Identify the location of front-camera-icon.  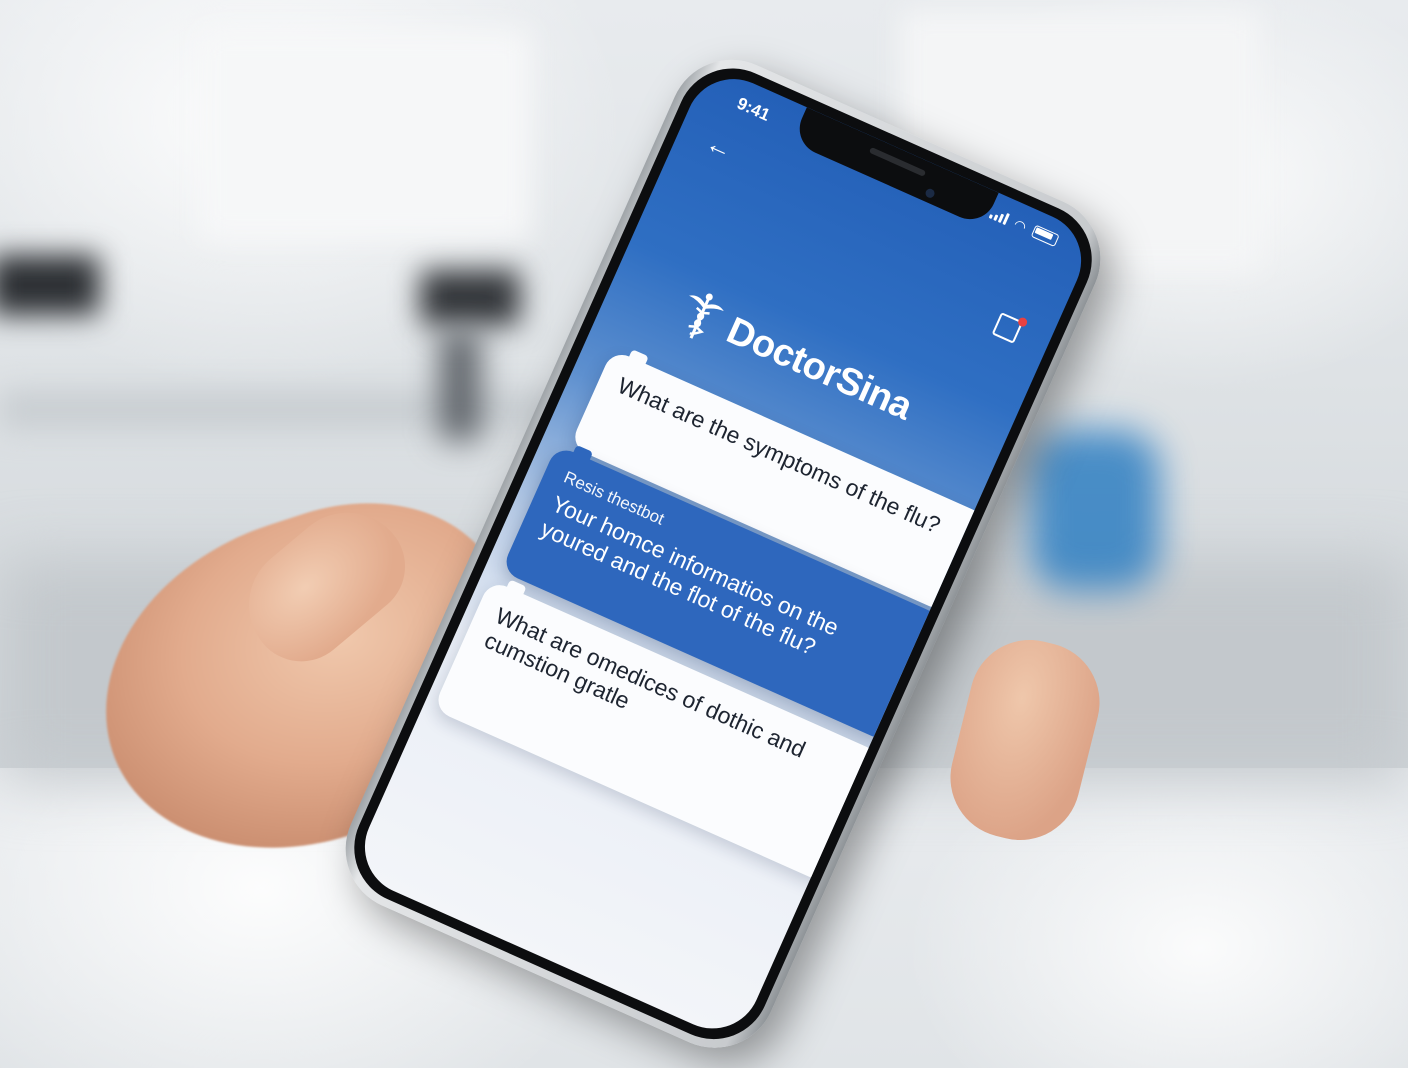
(930, 193).